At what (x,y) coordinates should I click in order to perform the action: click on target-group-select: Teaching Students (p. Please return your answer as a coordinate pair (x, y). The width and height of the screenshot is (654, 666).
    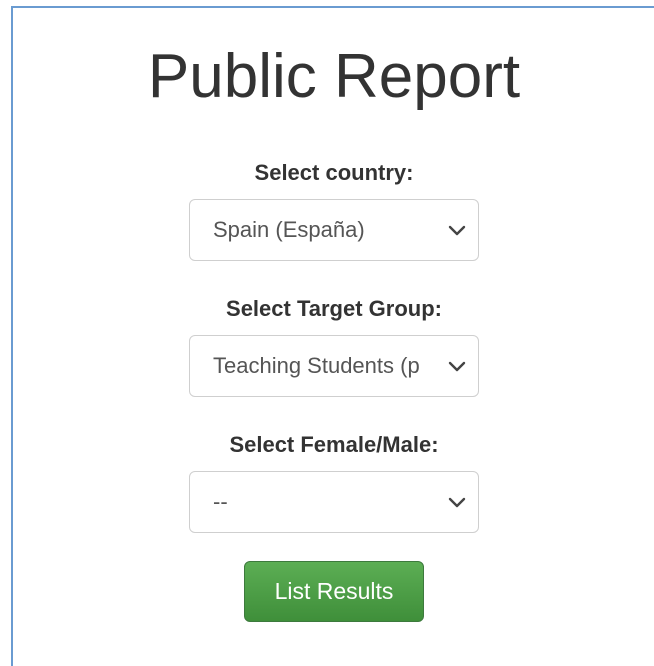
    Looking at the image, I should click on (334, 366).